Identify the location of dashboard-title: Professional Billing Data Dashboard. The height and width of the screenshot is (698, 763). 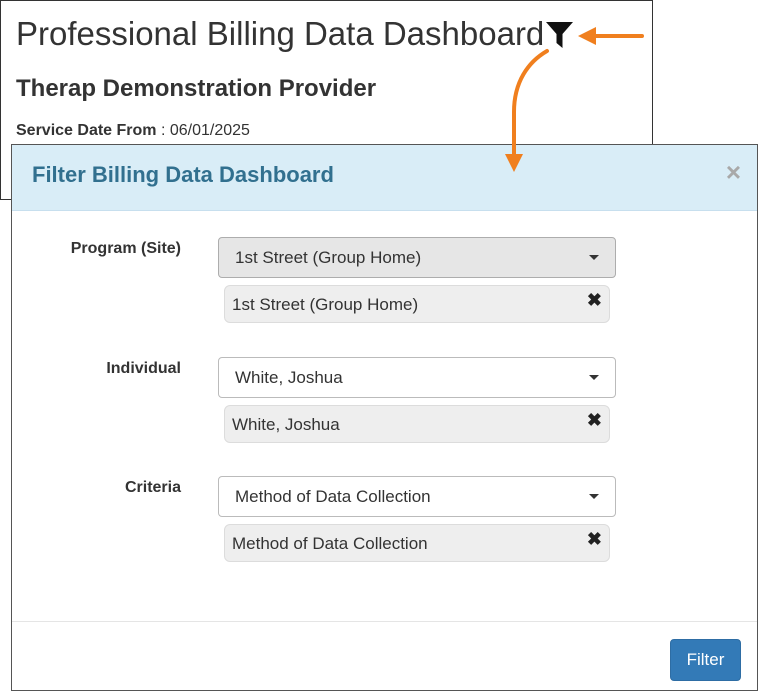
(280, 33).